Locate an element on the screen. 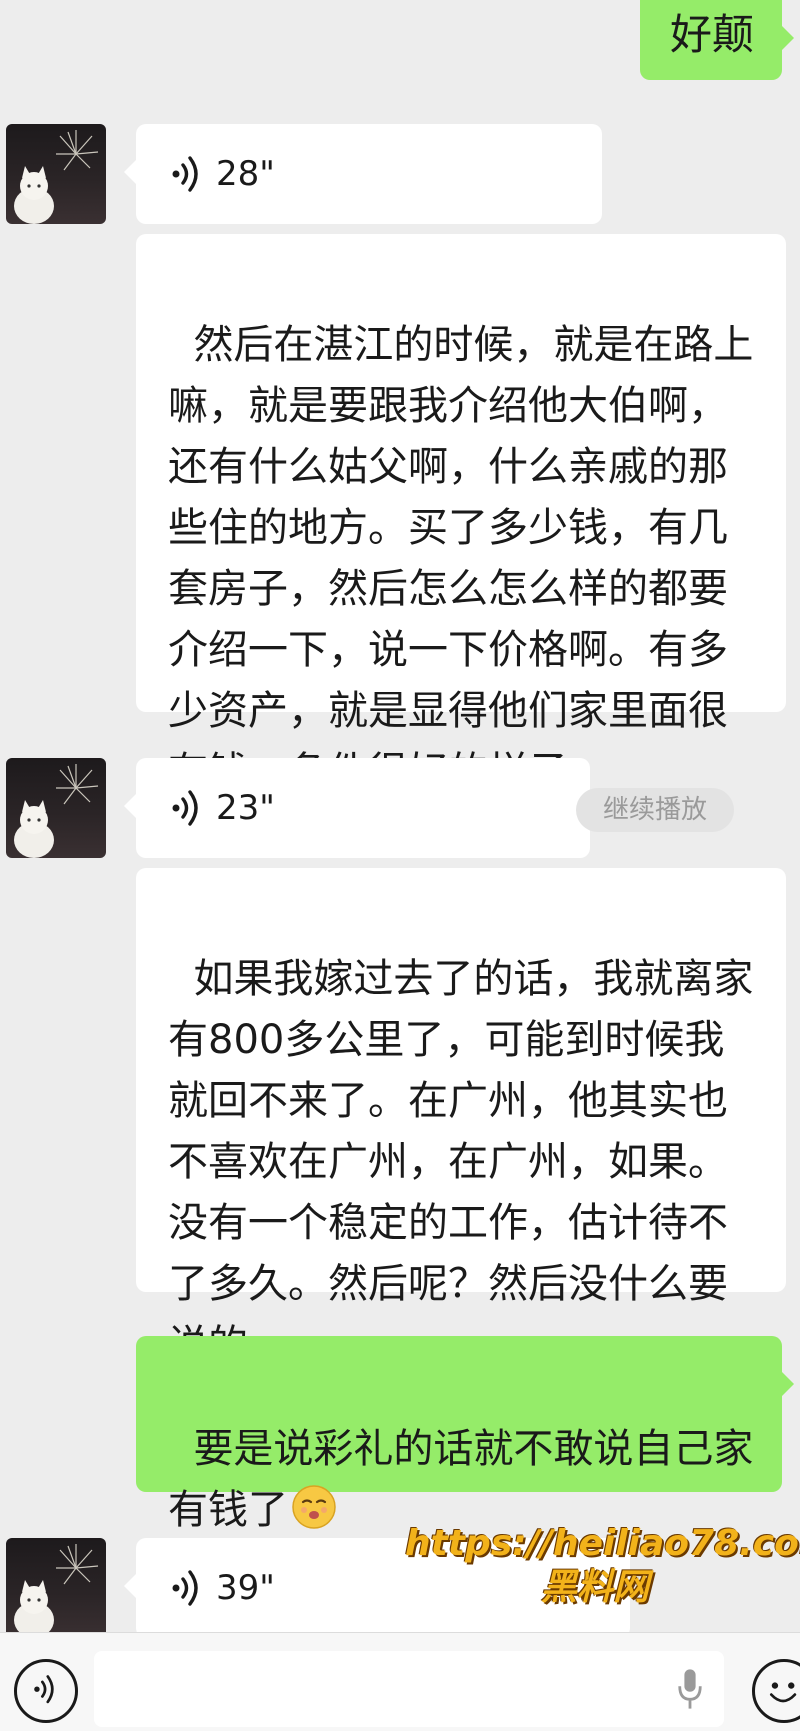 This screenshot has height=1731, width=800. emoji-button is located at coordinates (776, 1691).